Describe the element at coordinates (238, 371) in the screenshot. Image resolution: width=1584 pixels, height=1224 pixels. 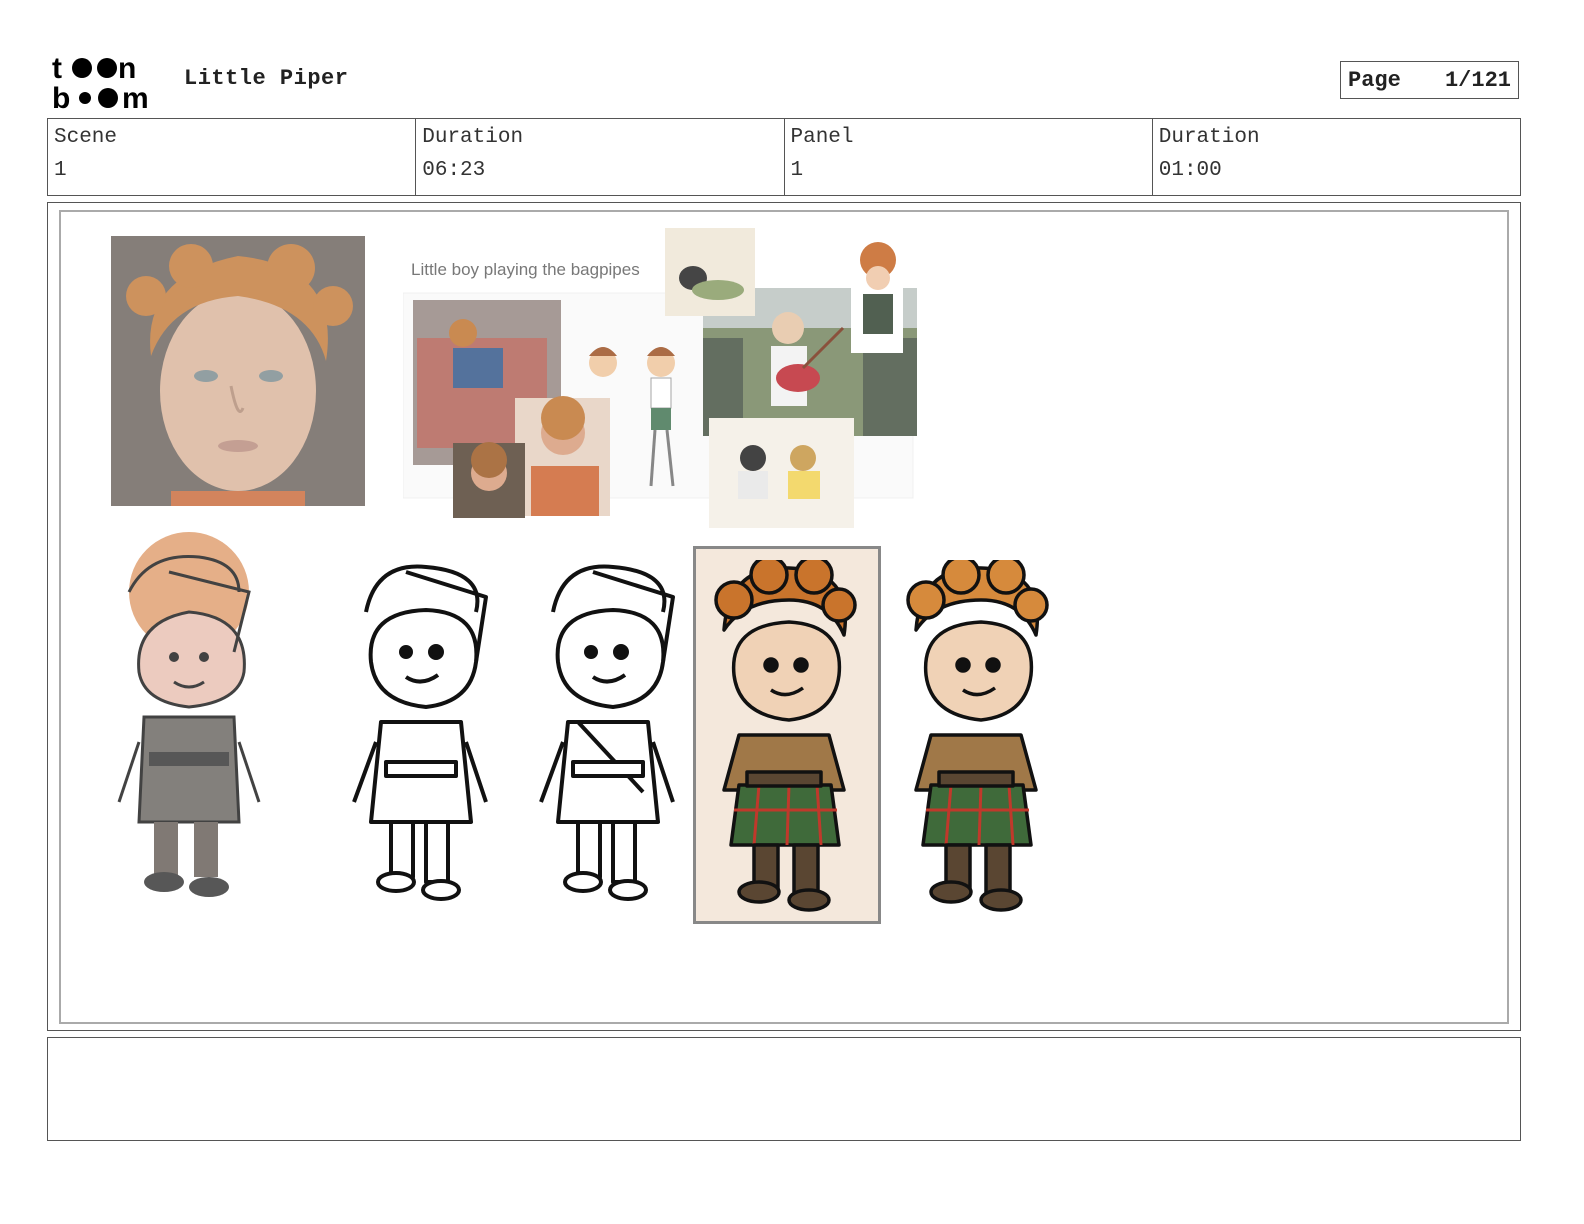
I see `reference-portrait-photo` at that location.